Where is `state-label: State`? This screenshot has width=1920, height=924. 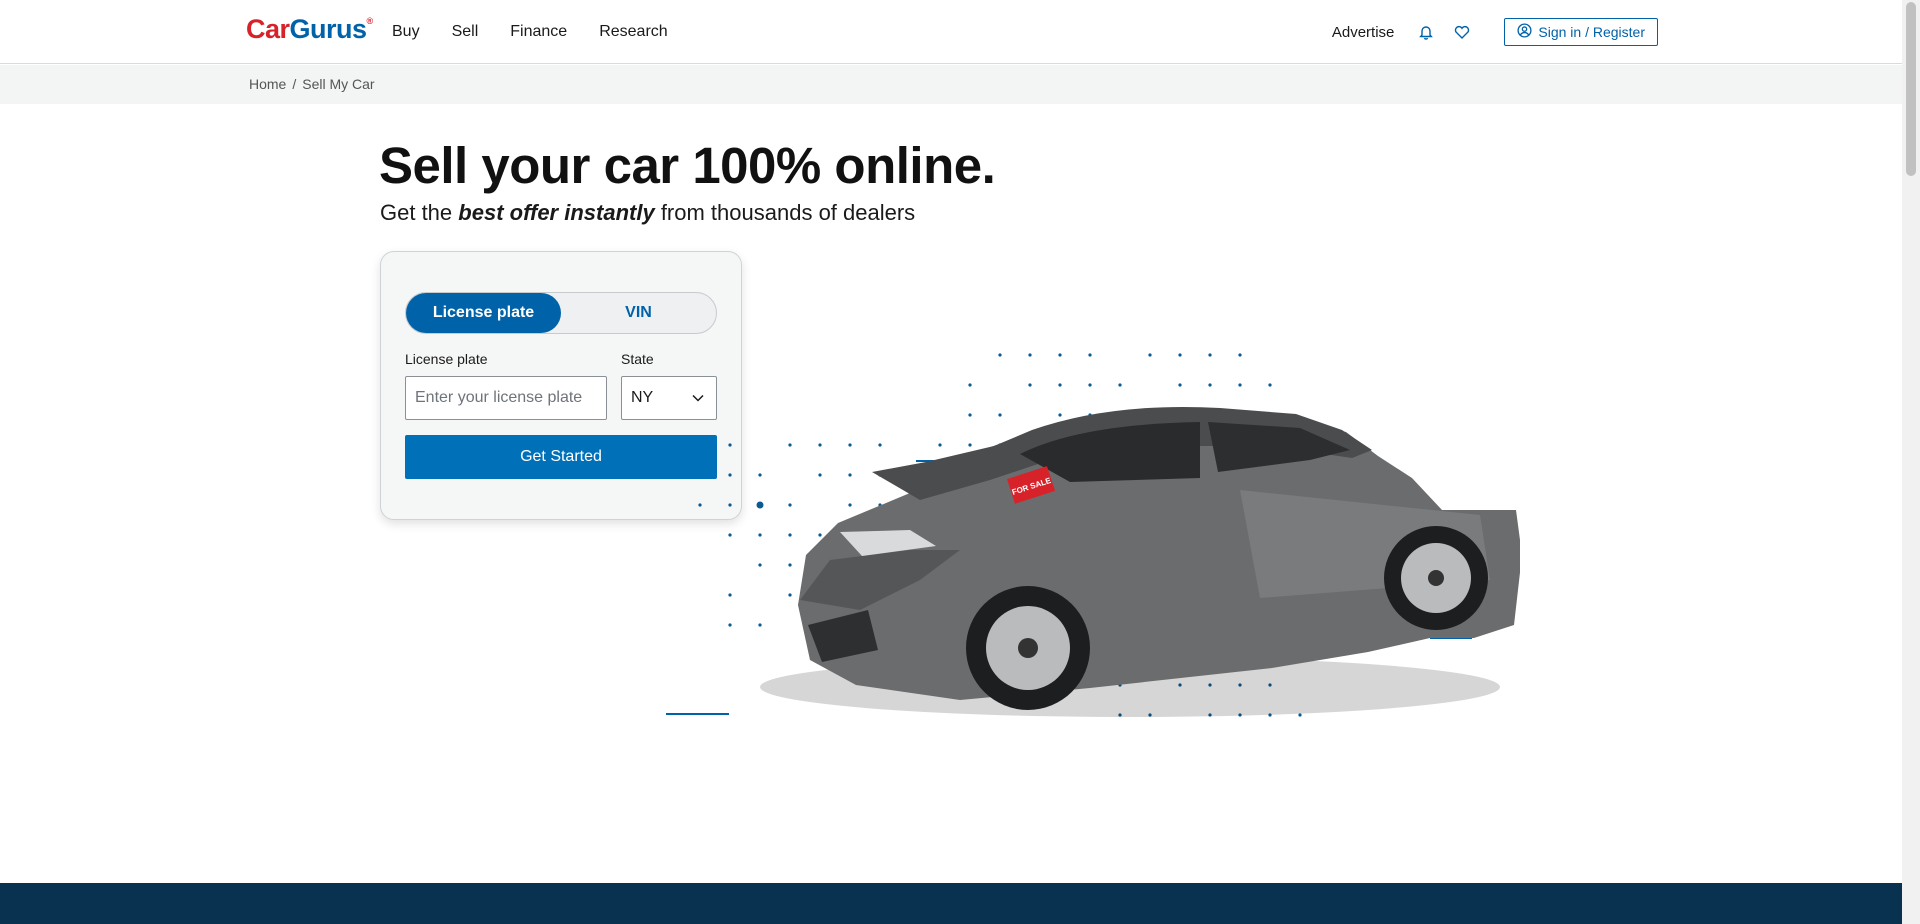 state-label: State is located at coordinates (637, 359).